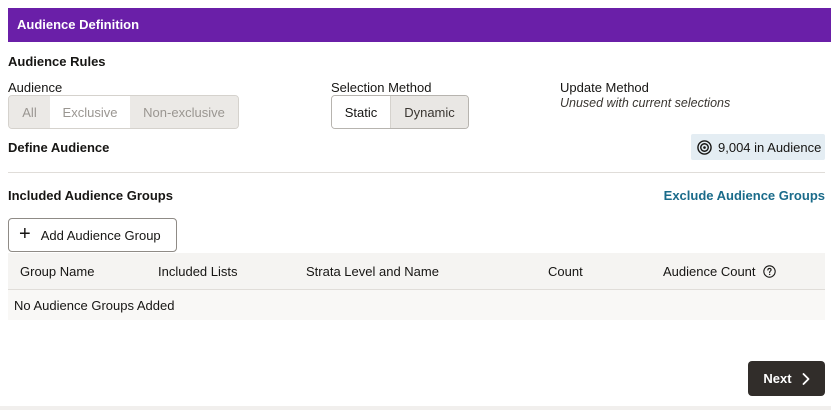 The height and width of the screenshot is (410, 831). What do you see at coordinates (25, 234) in the screenshot?
I see `plus-icon: +` at bounding box center [25, 234].